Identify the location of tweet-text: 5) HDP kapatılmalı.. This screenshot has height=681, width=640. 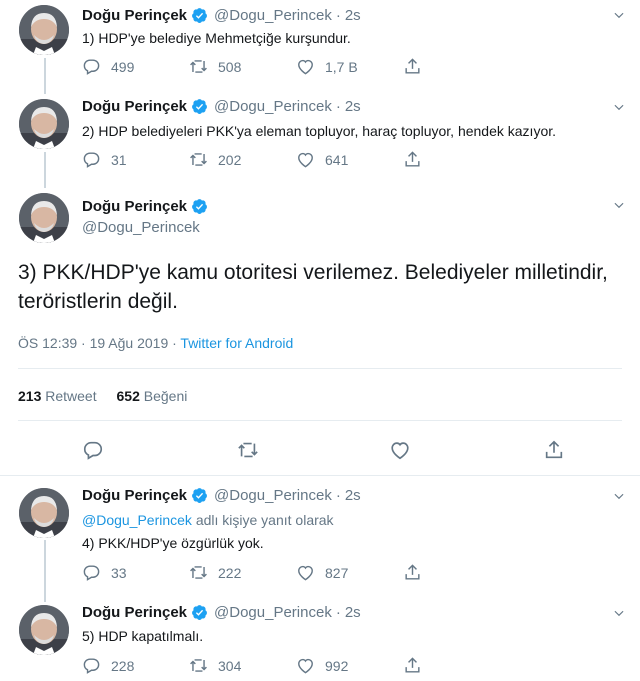
(143, 636).